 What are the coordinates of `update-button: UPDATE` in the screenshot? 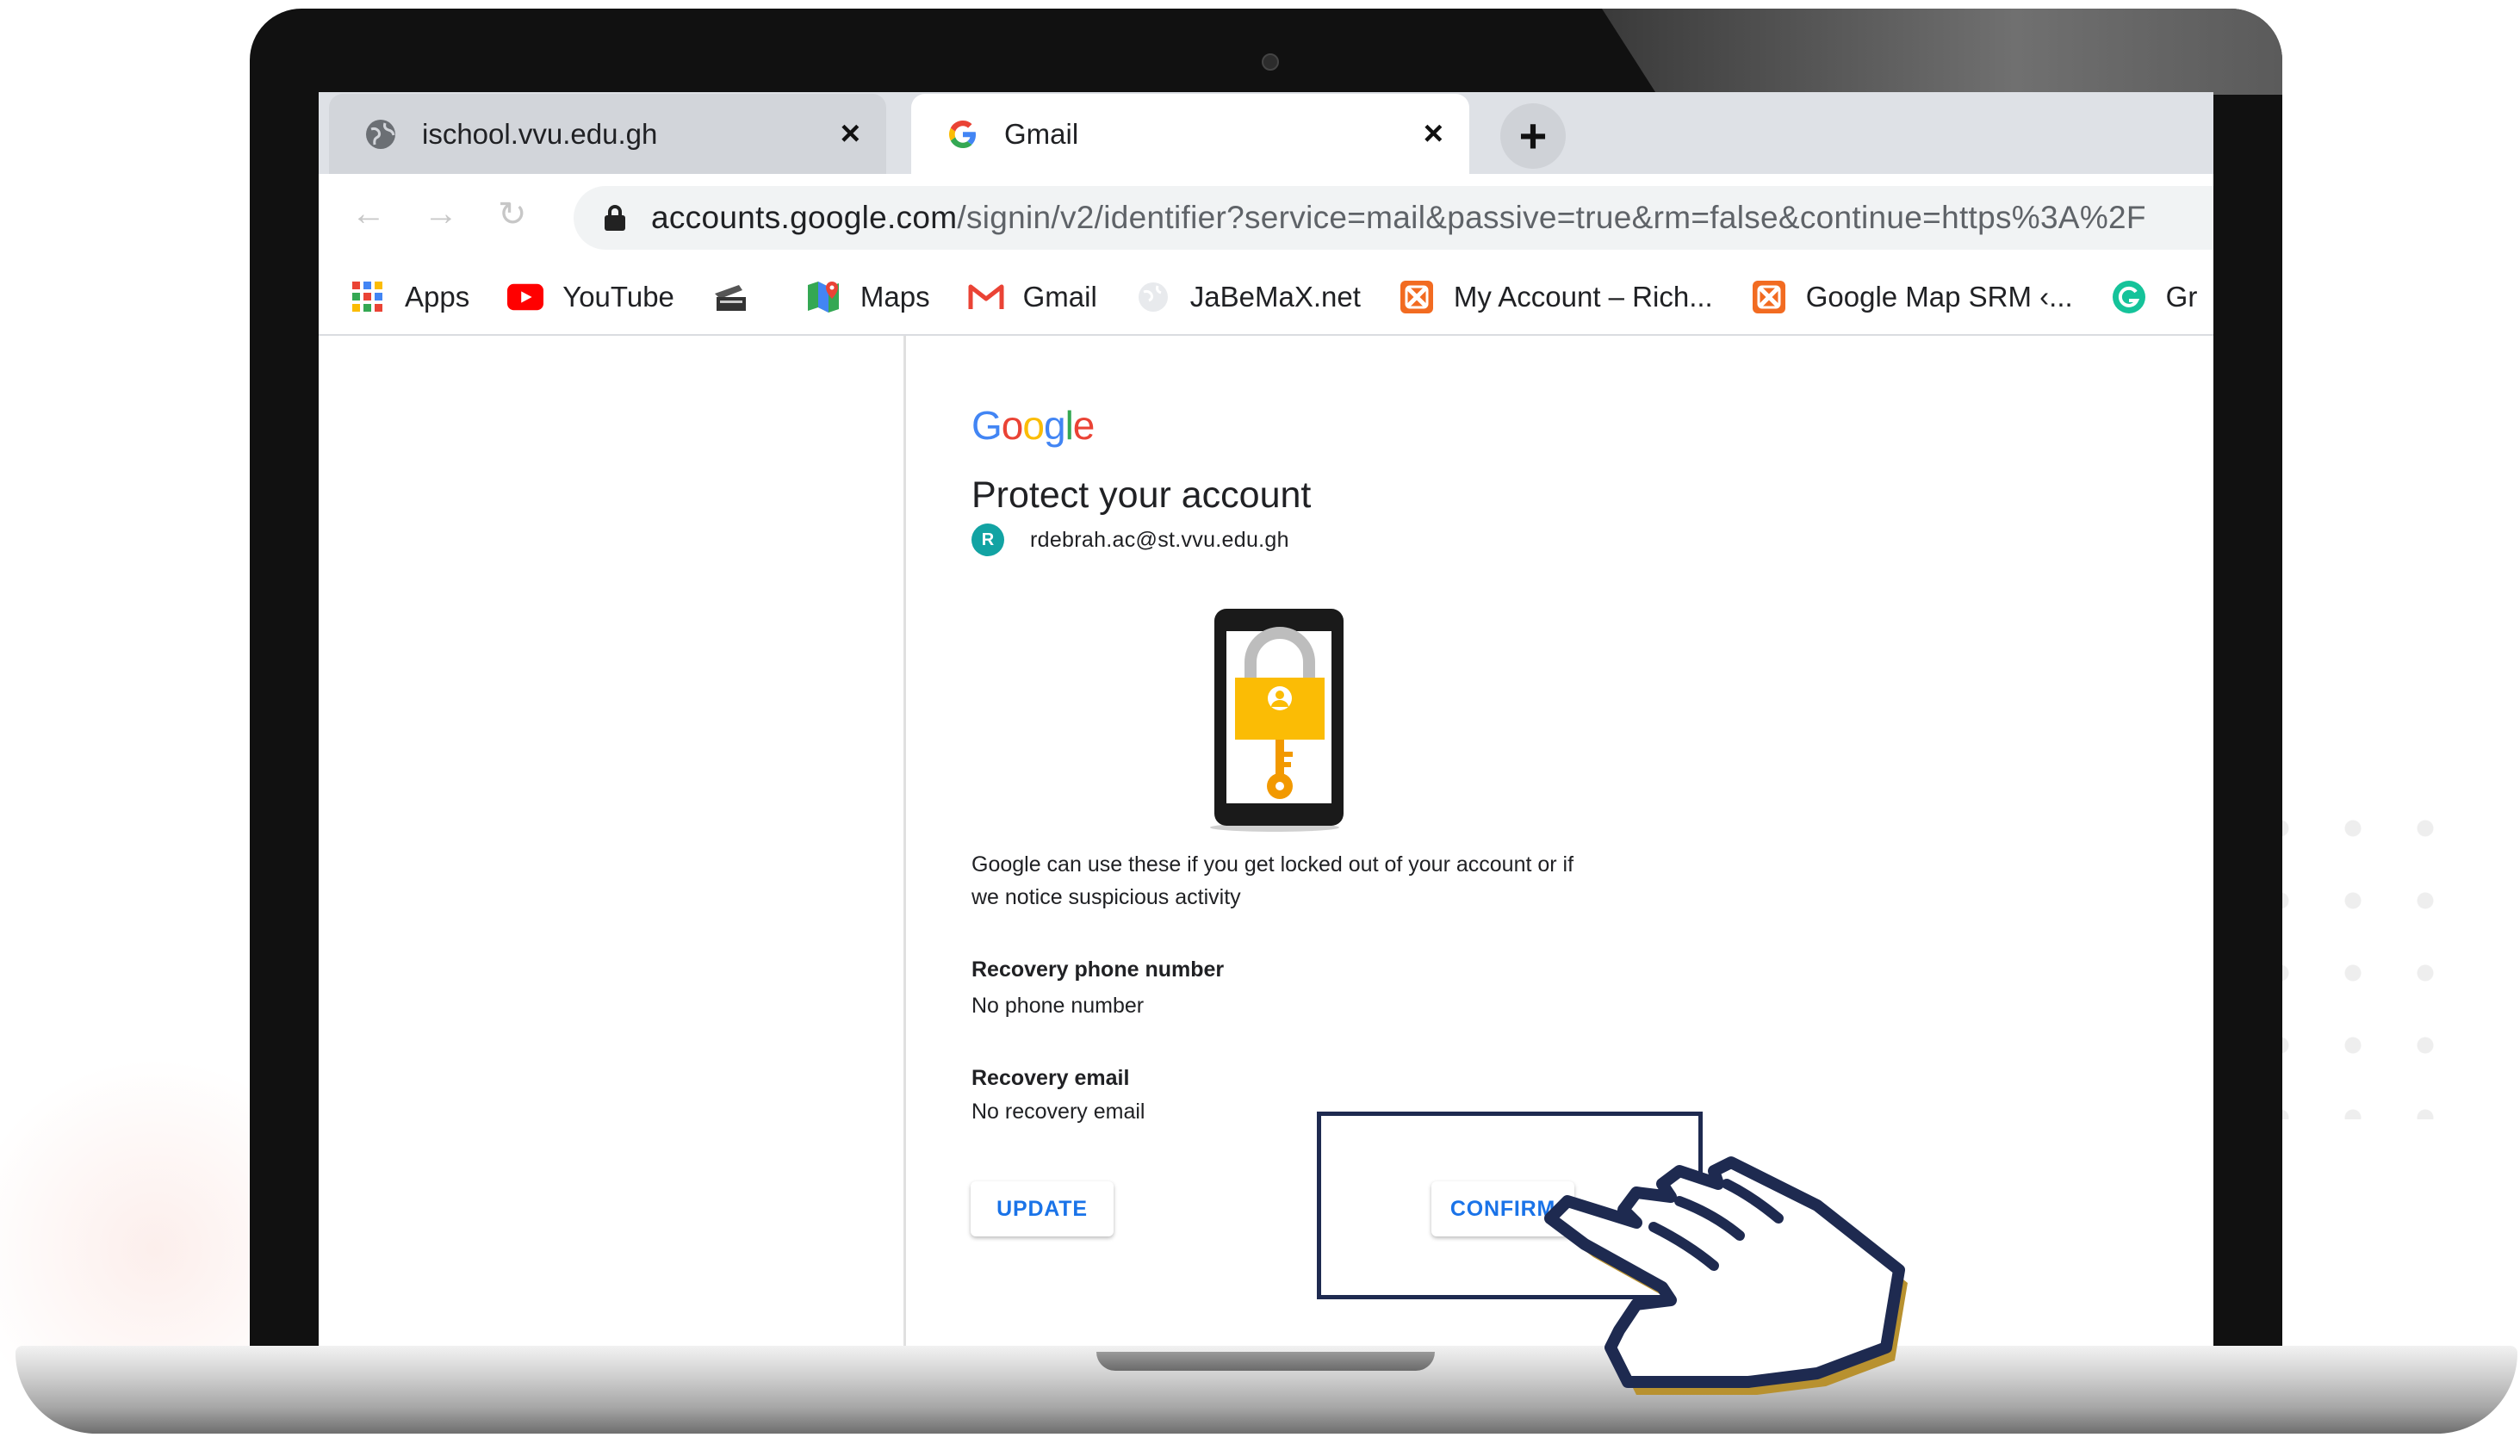 It's located at (1043, 1209).